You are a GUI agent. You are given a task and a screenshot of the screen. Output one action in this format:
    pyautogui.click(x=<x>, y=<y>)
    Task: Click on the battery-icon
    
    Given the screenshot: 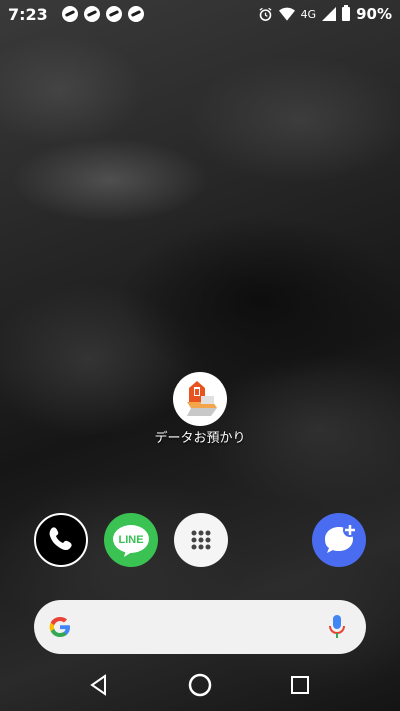 What is the action you would take?
    pyautogui.click(x=346, y=13)
    